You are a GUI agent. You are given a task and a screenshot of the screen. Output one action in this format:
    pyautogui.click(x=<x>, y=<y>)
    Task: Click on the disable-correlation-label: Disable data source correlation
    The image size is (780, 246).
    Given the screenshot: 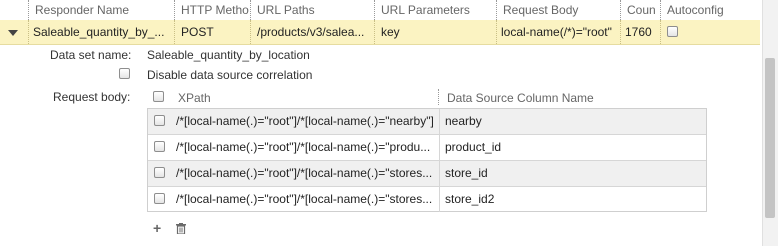 What is the action you would take?
    pyautogui.click(x=230, y=75)
    